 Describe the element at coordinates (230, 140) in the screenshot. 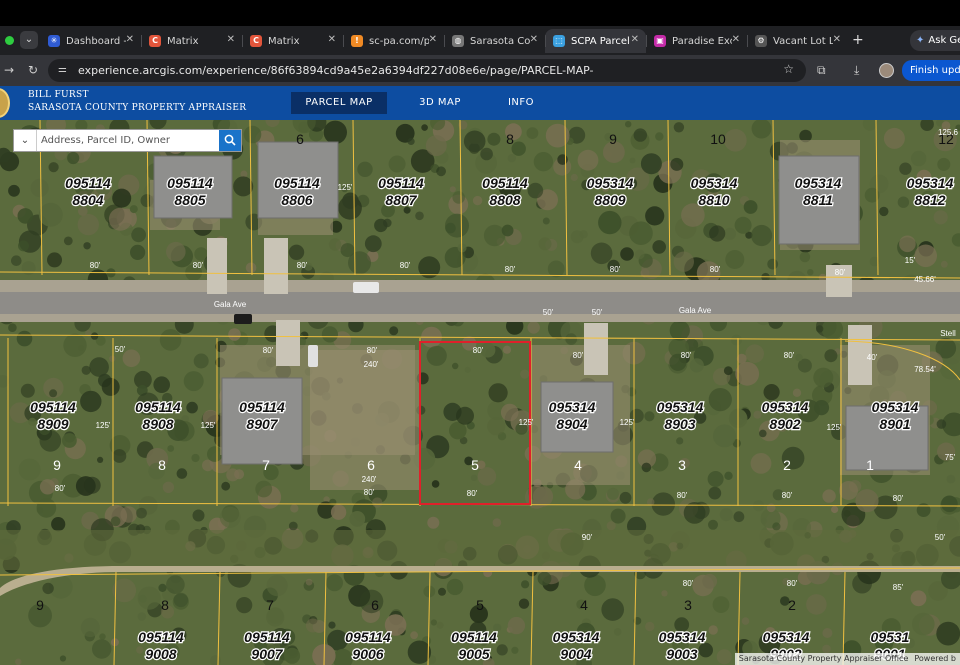

I see `search-button` at that location.